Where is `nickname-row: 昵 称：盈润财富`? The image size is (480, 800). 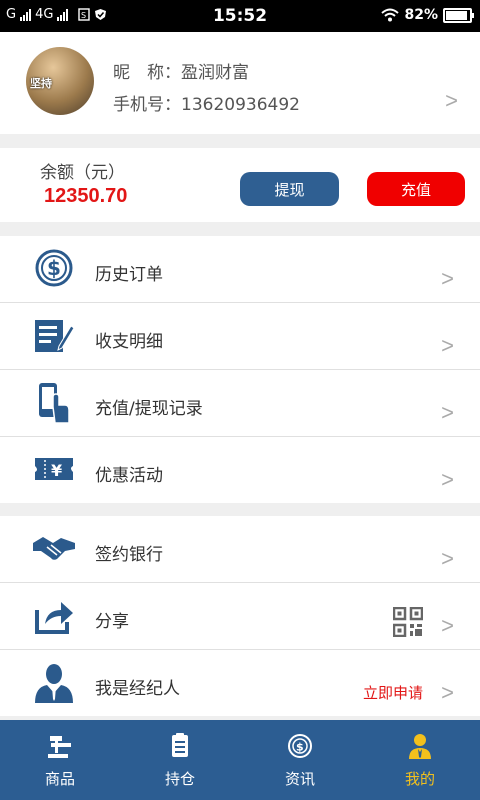
nickname-row: 昵 称：盈润财富 is located at coordinates (181, 70).